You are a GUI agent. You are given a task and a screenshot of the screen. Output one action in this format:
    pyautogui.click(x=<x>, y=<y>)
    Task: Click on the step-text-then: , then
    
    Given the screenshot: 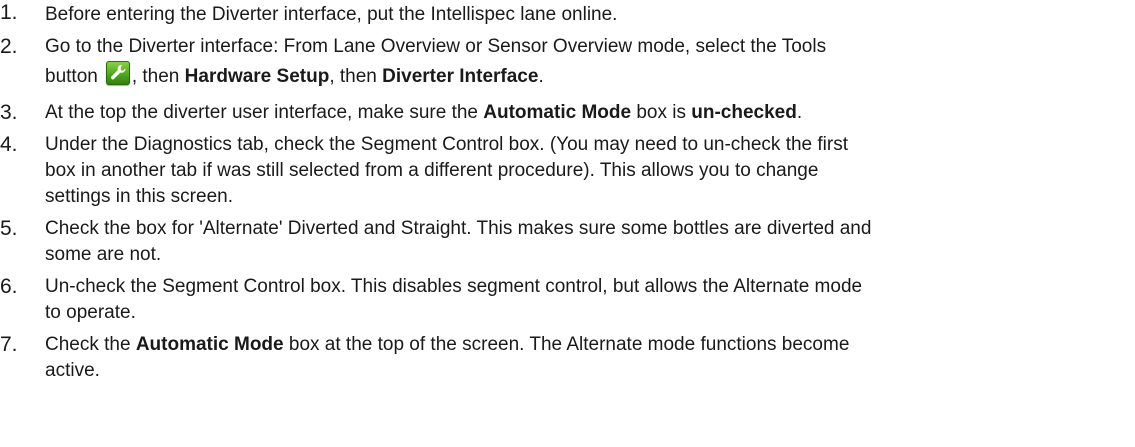 What is the action you would take?
    pyautogui.click(x=158, y=76)
    